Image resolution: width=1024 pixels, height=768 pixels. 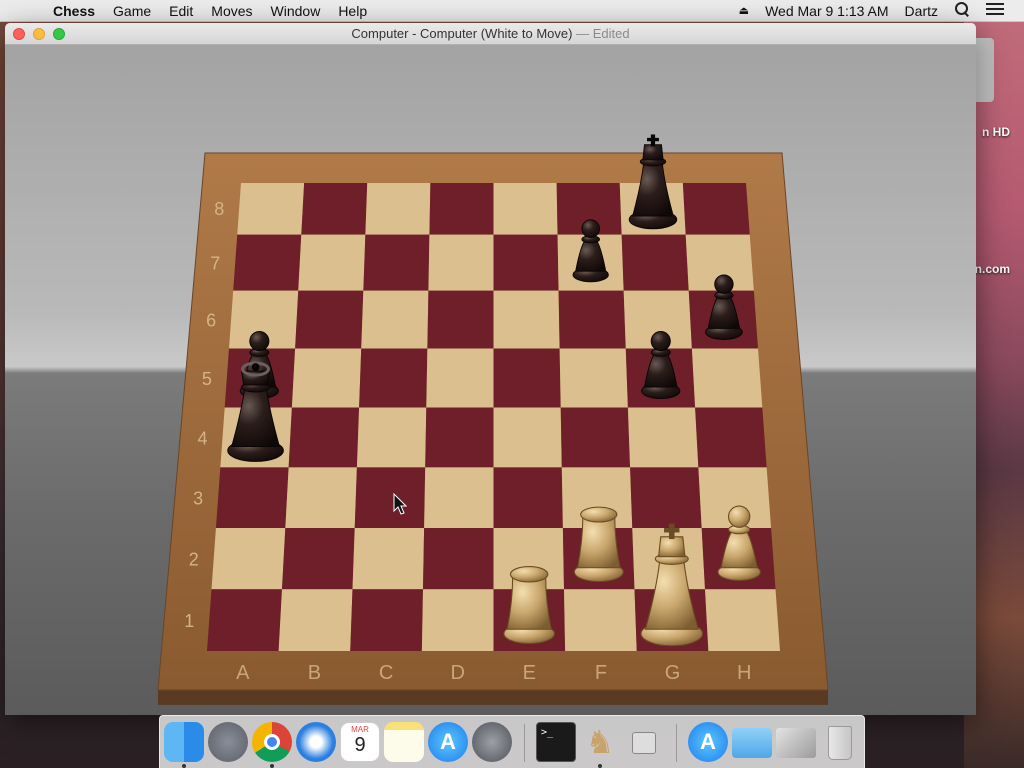 I want to click on file-label-f: F, so click(x=601, y=673).